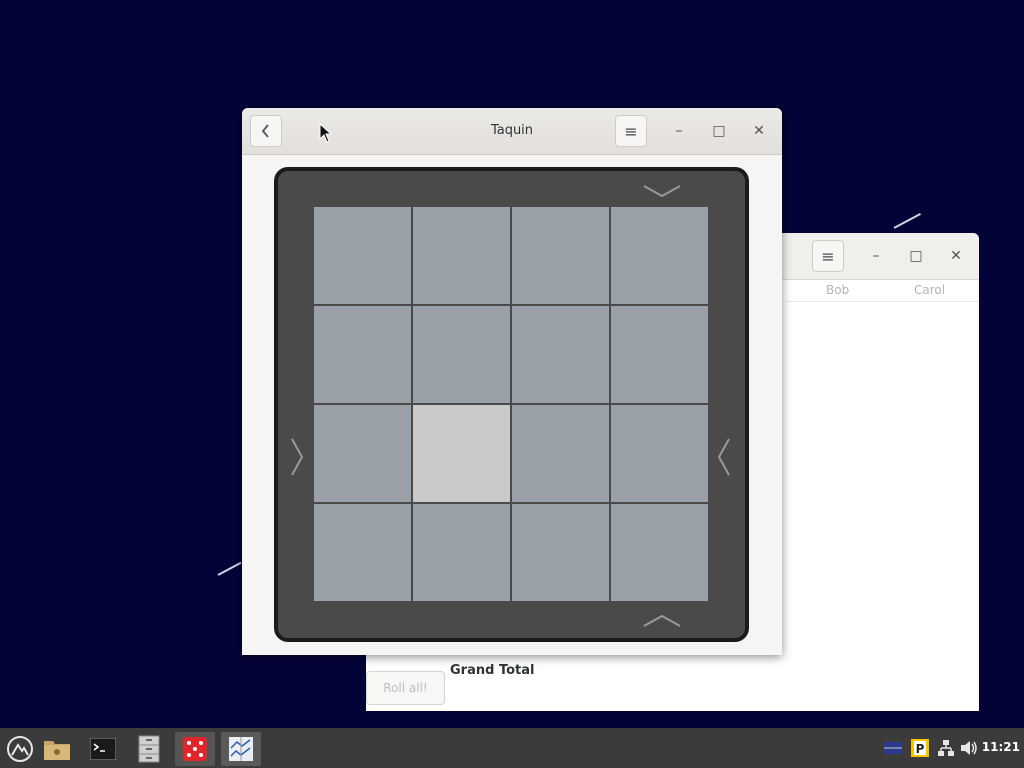 The image size is (1024, 768). What do you see at coordinates (662, 621) in the screenshot?
I see `arrow-up-icon` at bounding box center [662, 621].